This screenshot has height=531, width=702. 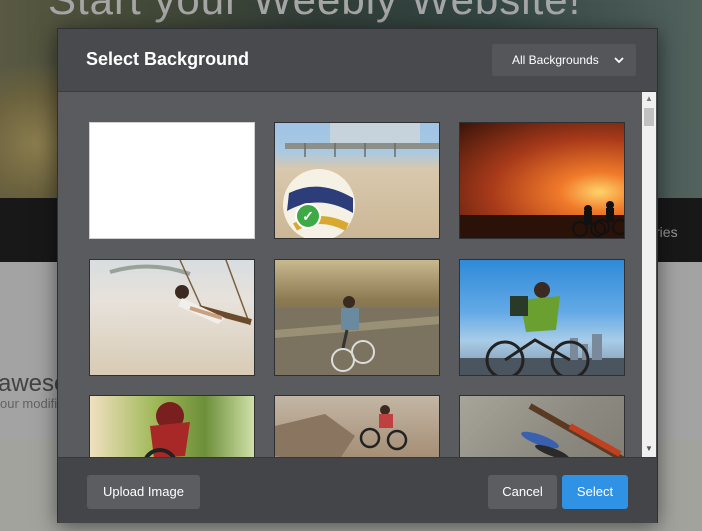 What do you see at coordinates (542, 180) in the screenshot?
I see `thumbnail-sunset-cyclists` at bounding box center [542, 180].